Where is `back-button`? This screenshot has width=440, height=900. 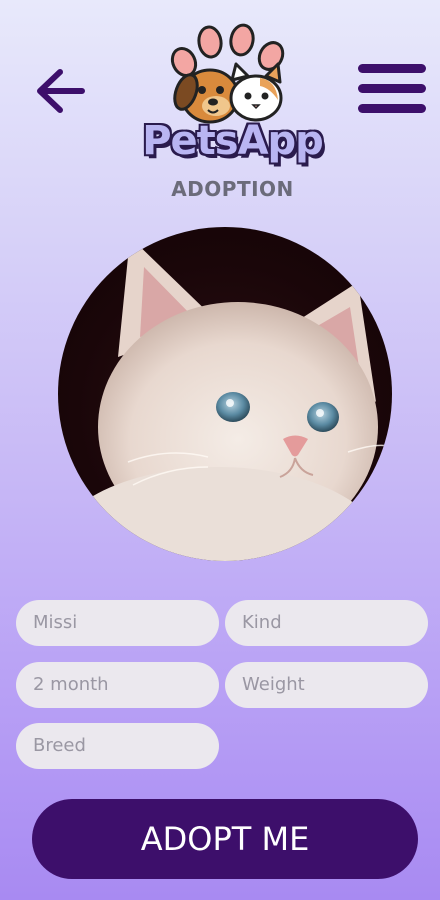
back-button is located at coordinates (61, 91).